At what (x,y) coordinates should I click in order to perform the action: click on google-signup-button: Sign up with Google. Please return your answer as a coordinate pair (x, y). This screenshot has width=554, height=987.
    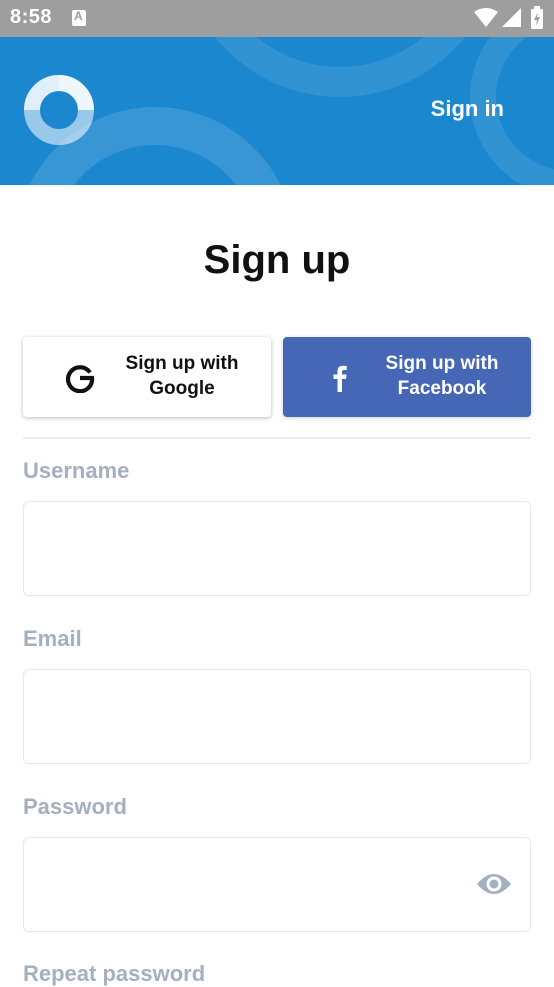
    Looking at the image, I should click on (147, 377).